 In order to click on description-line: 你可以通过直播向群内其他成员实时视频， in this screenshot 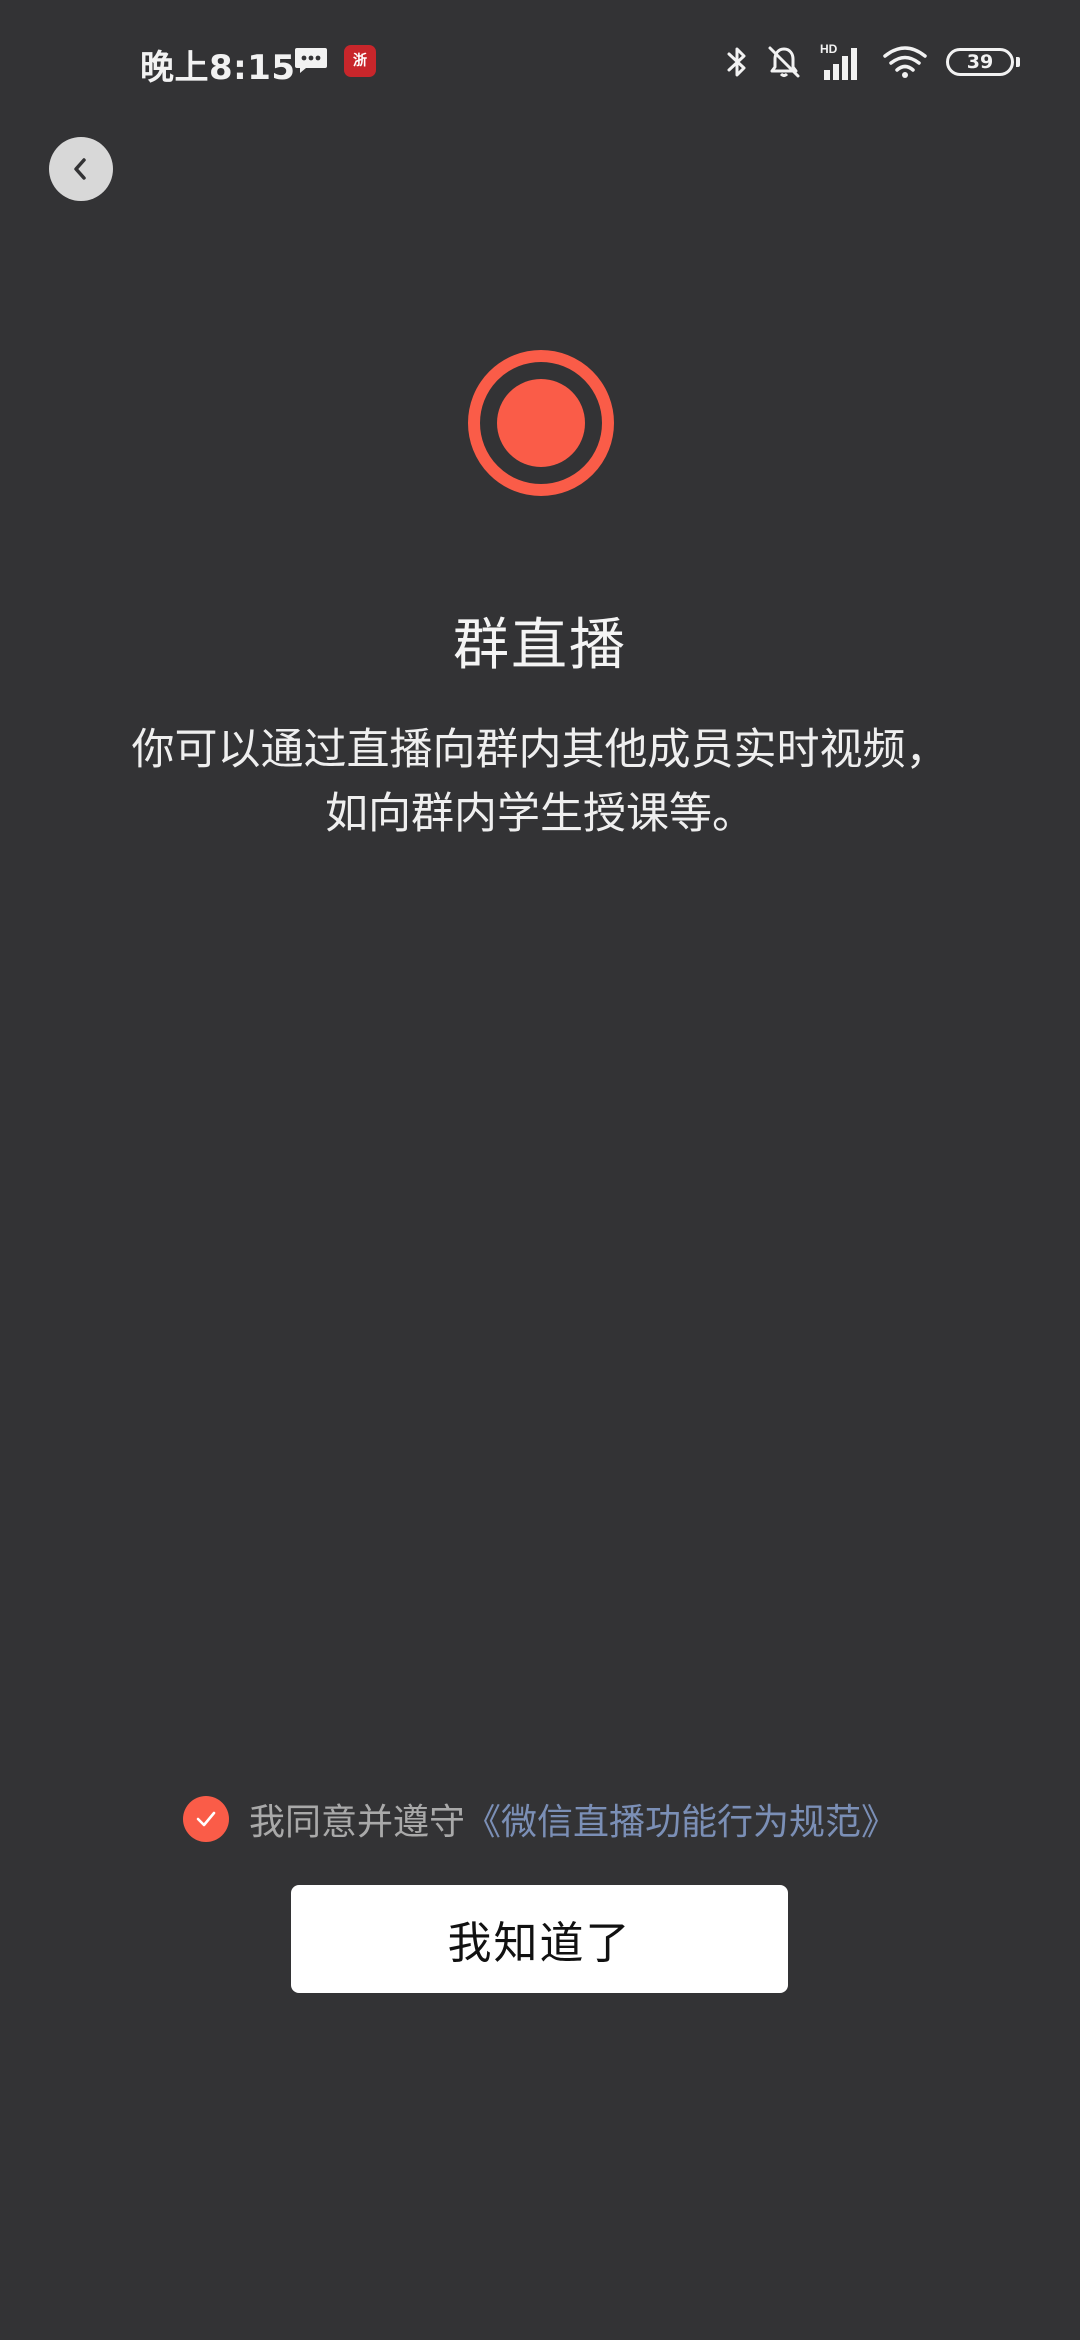, I will do `click(540, 750)`.